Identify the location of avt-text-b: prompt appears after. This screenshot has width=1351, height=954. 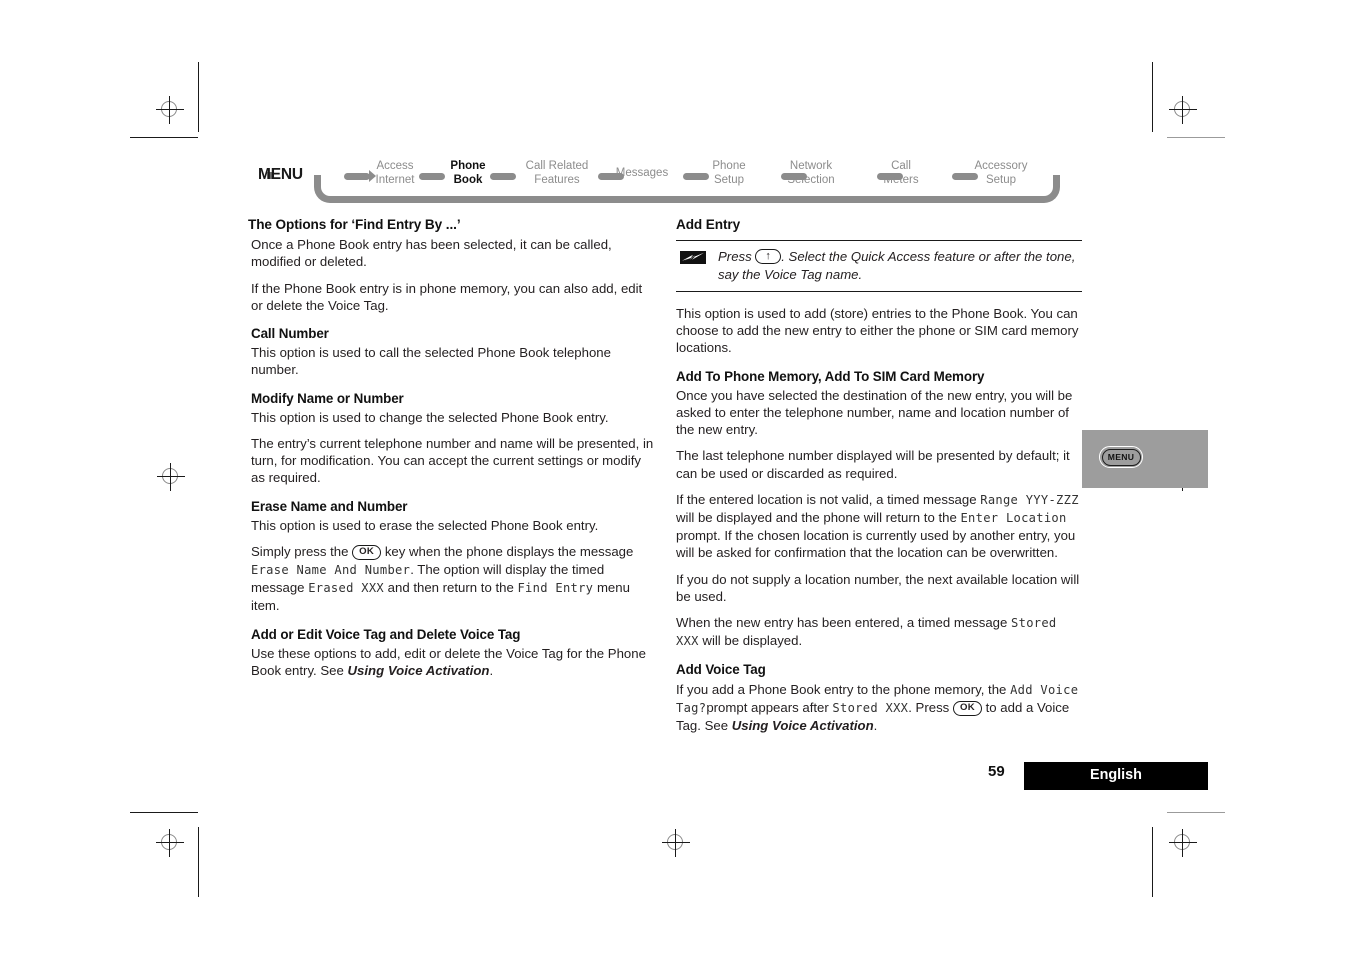
(767, 707).